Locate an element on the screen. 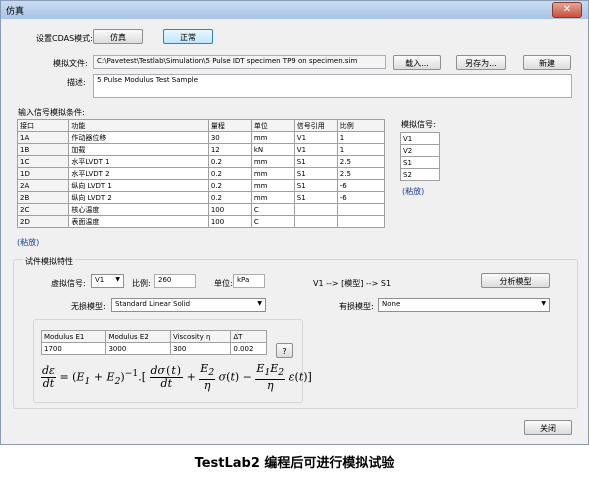  cell-range: 12 is located at coordinates (229, 149).